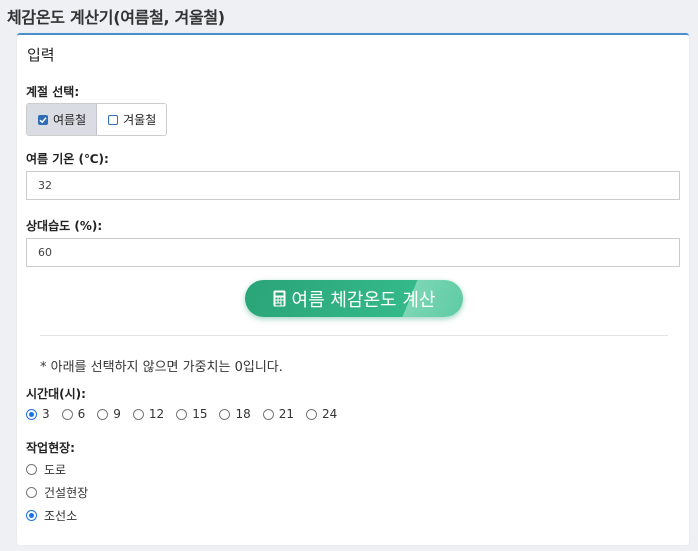  What do you see at coordinates (278, 414) in the screenshot?
I see `hour-option-21: 21` at bounding box center [278, 414].